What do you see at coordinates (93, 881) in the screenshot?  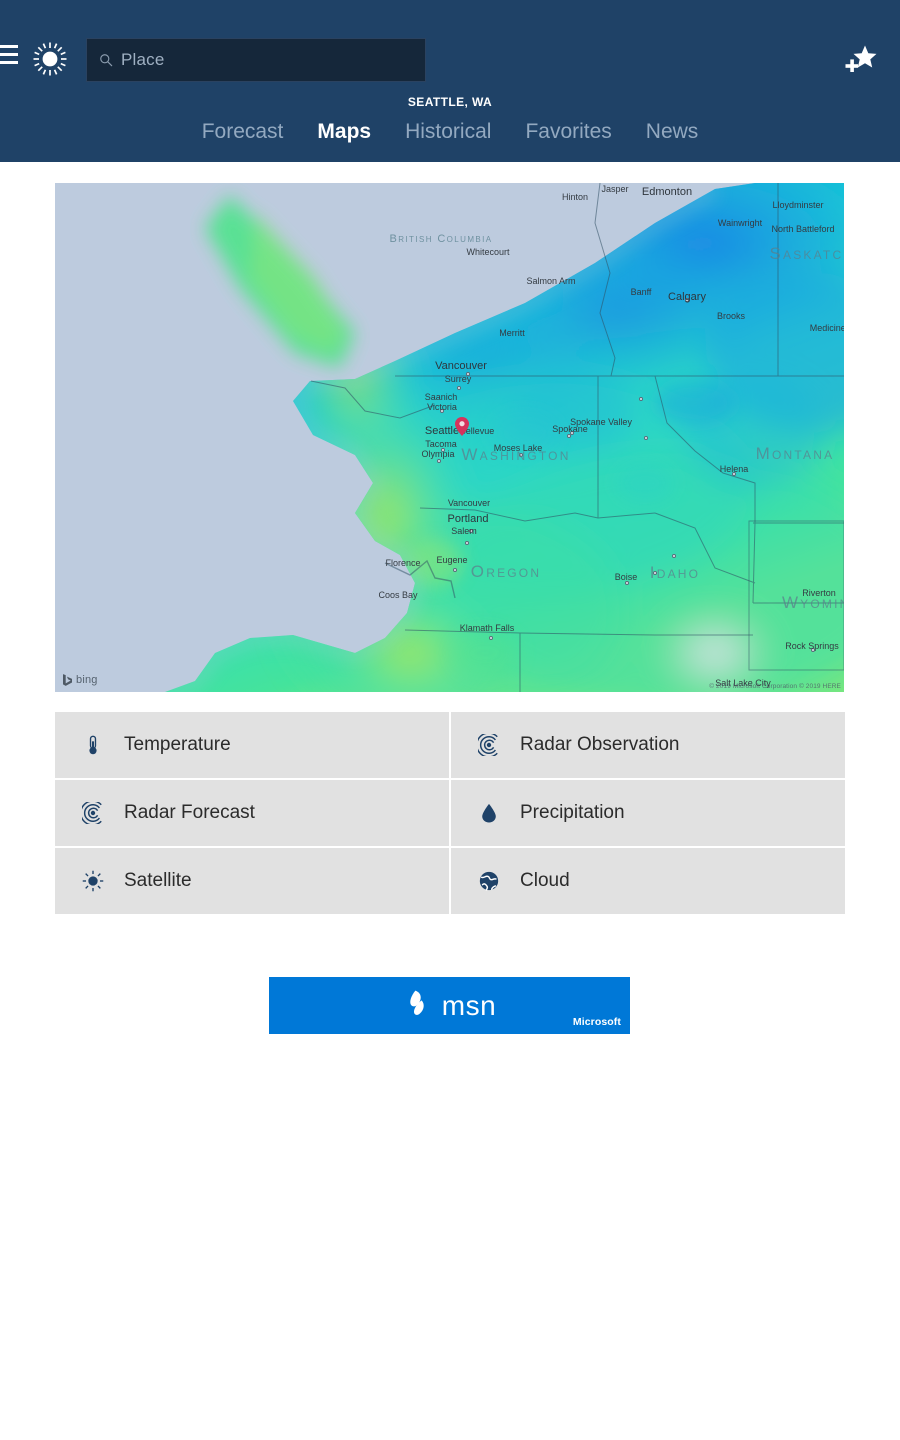 I see `sunburst-icon` at bounding box center [93, 881].